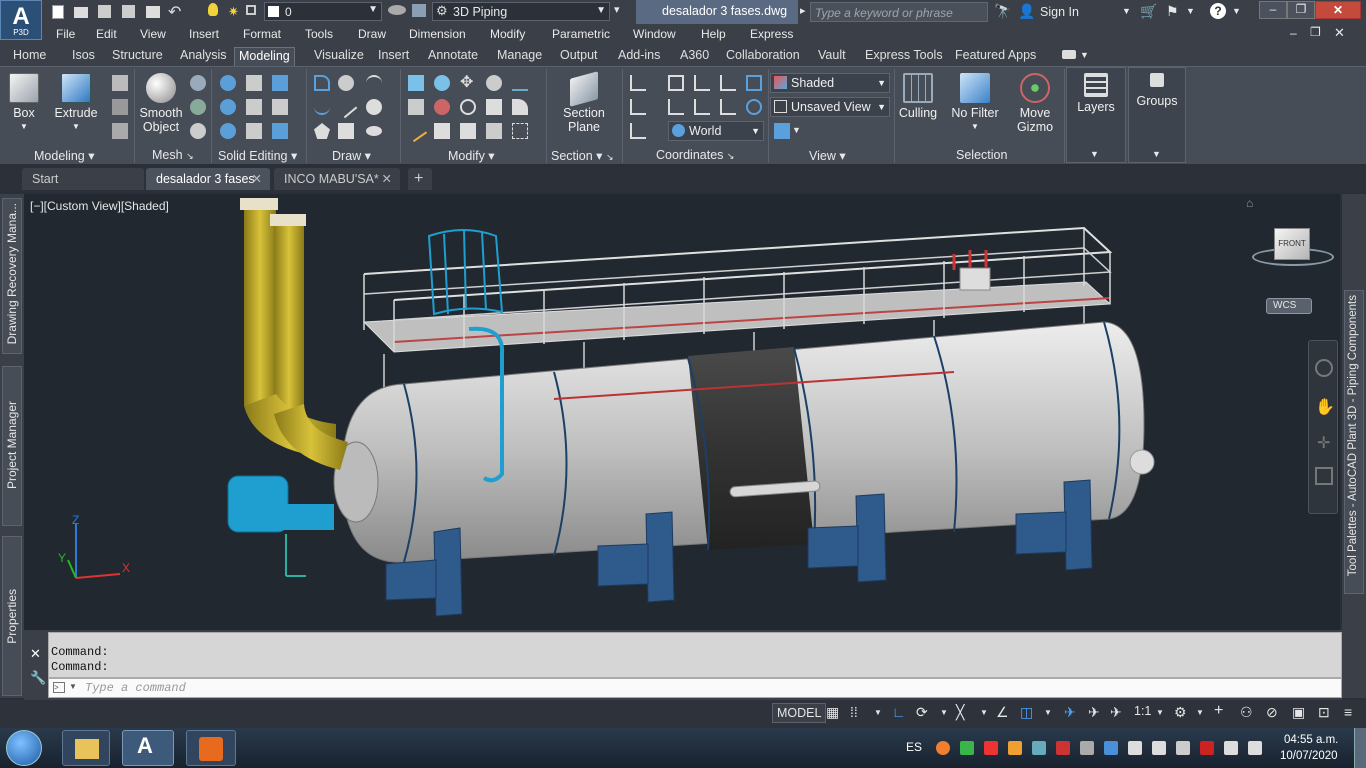 This screenshot has width=1366, height=768. I want to click on polysolid-icon, so click(120, 107).